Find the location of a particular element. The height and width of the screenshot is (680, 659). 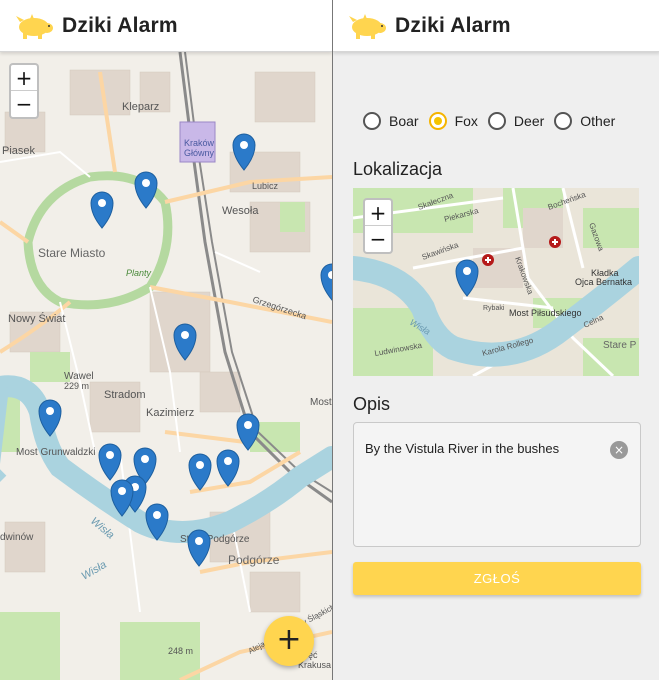

label-kladka-2: Ojca Bernatka is located at coordinates (603, 282).